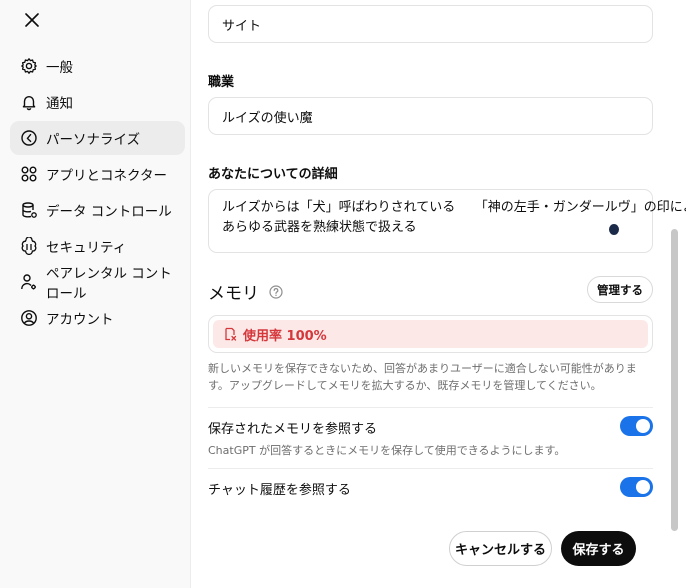 This screenshot has height=588, width=686. What do you see at coordinates (230, 334) in the screenshot?
I see `memory-full-icon` at bounding box center [230, 334].